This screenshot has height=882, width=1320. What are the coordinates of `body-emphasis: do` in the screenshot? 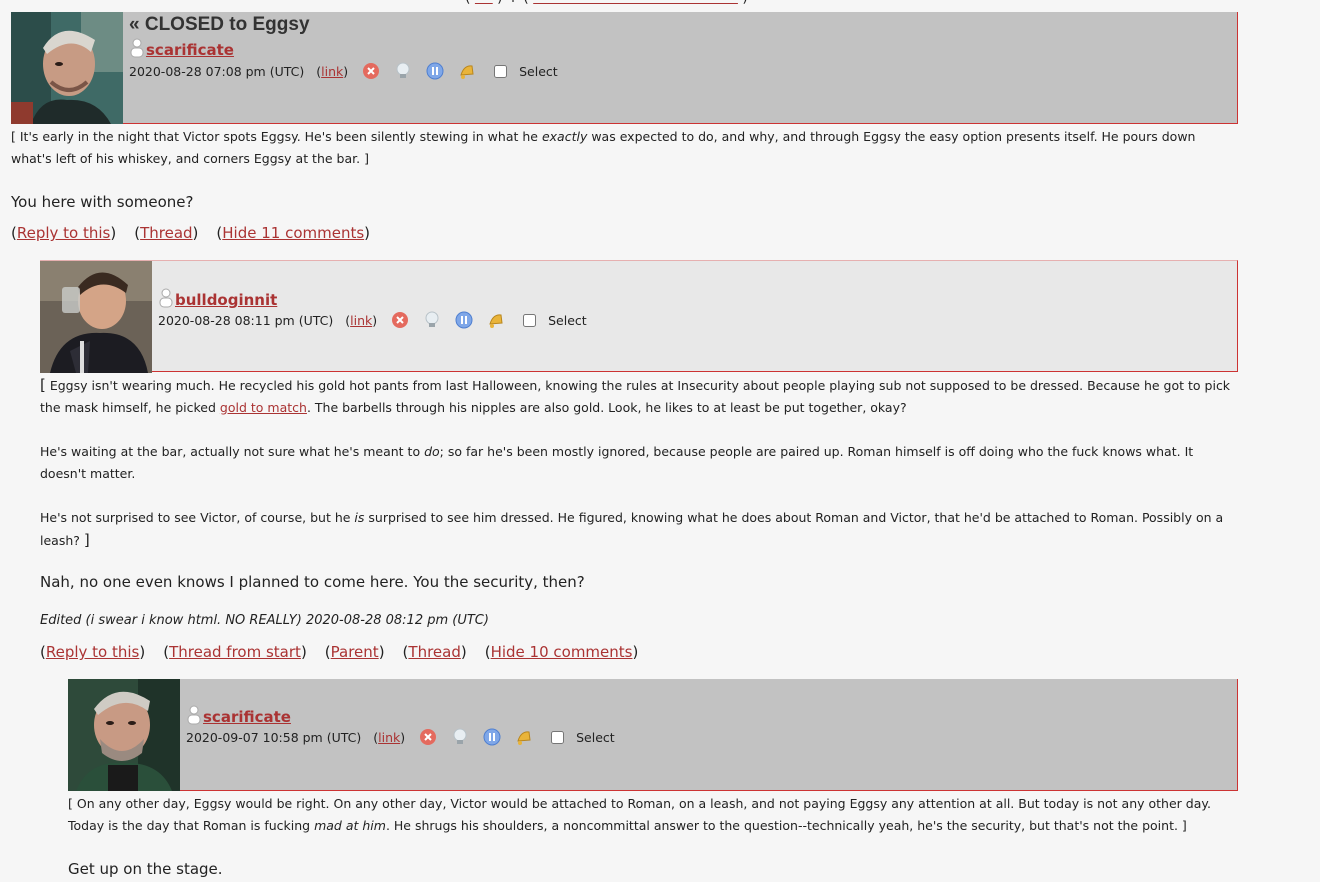 It's located at (432, 451).